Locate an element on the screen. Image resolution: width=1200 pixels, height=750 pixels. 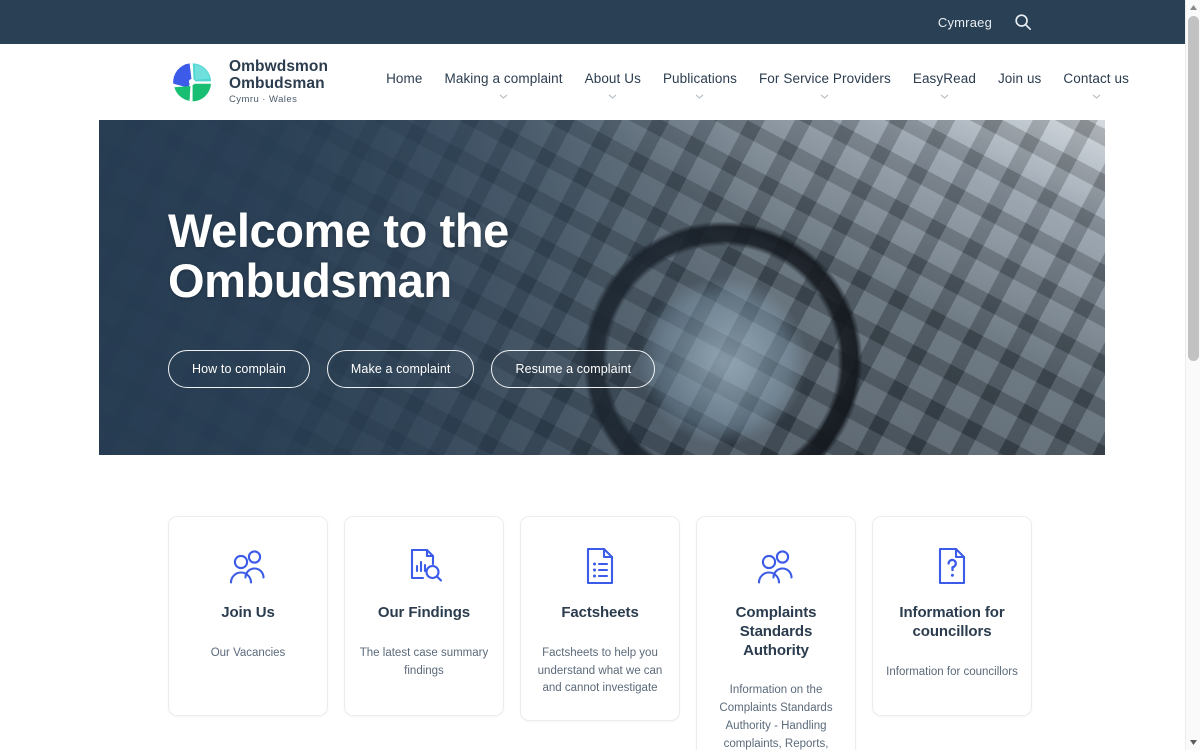
card-title: Factsheets is located at coordinates (600, 612).